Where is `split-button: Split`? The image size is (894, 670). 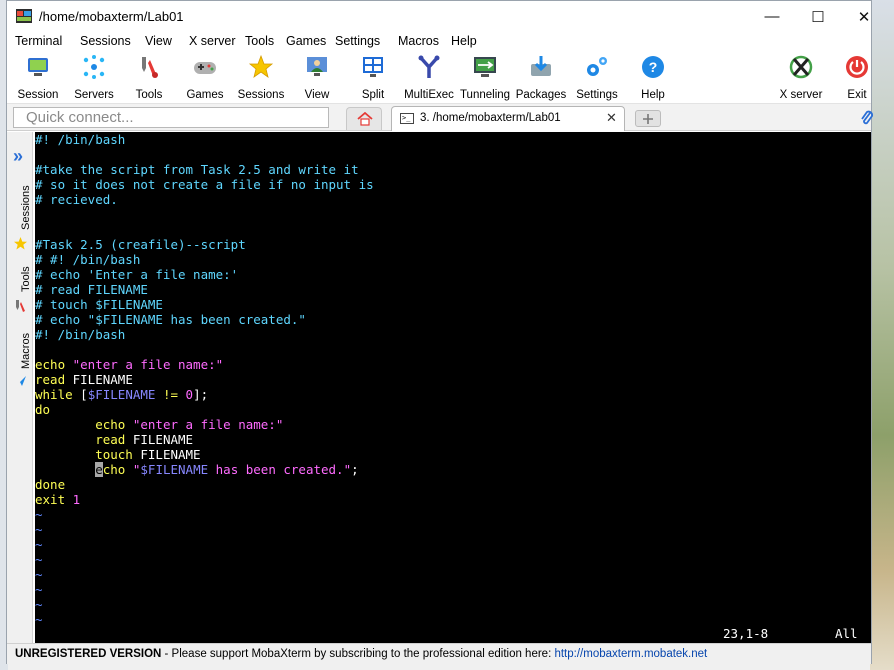 split-button: Split is located at coordinates (373, 78).